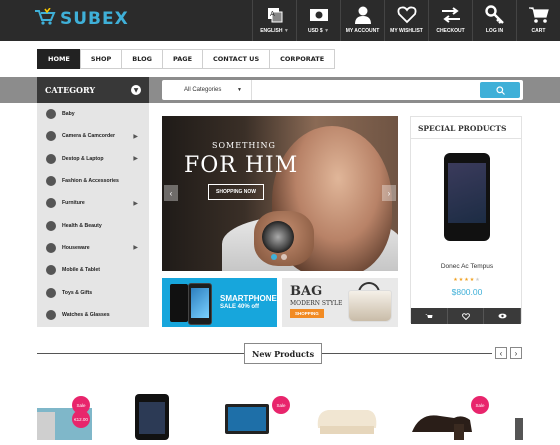 This screenshot has width=560, height=445. What do you see at coordinates (307, 313) in the screenshot?
I see `bag-shopping-button: SHOPPING` at bounding box center [307, 313].